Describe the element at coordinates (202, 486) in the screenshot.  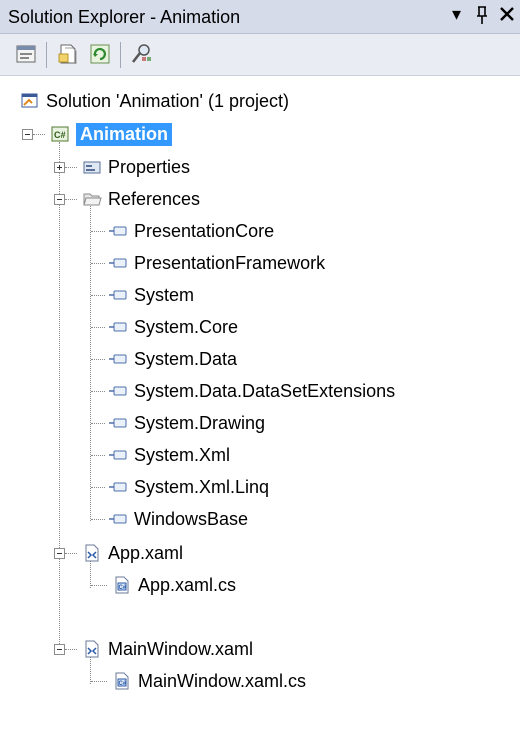
I see `tree-item-label: System.Xml.Linq` at that location.